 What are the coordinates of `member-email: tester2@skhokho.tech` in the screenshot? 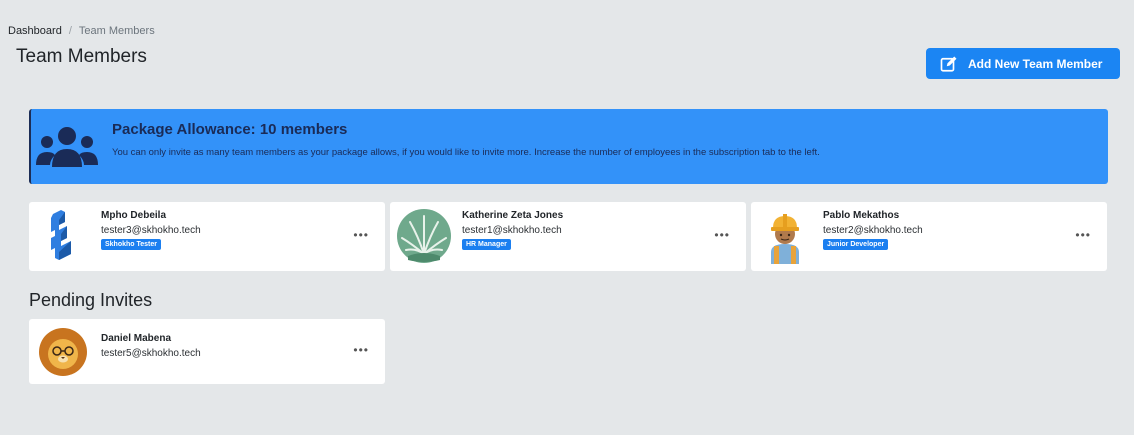 It's located at (873, 230).